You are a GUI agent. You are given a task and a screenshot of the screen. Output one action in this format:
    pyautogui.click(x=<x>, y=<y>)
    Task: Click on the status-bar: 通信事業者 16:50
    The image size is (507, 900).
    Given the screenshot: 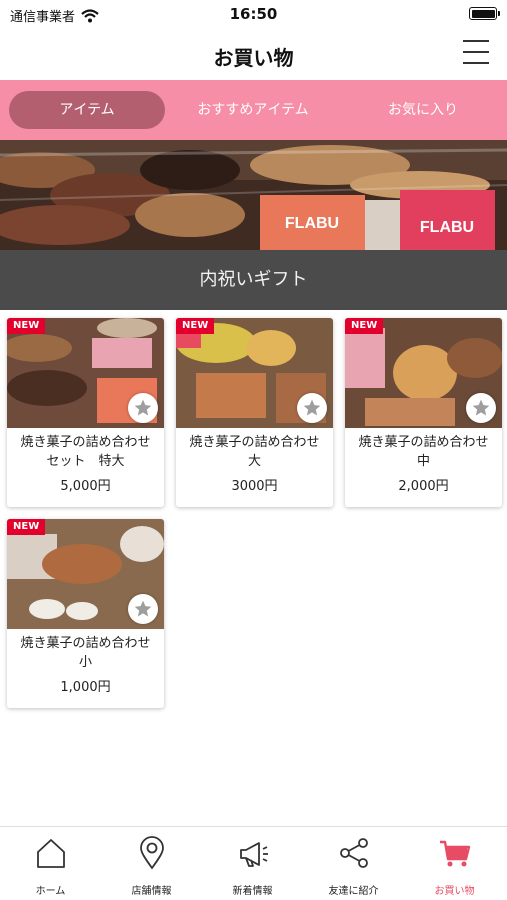 What is the action you would take?
    pyautogui.click(x=253, y=14)
    